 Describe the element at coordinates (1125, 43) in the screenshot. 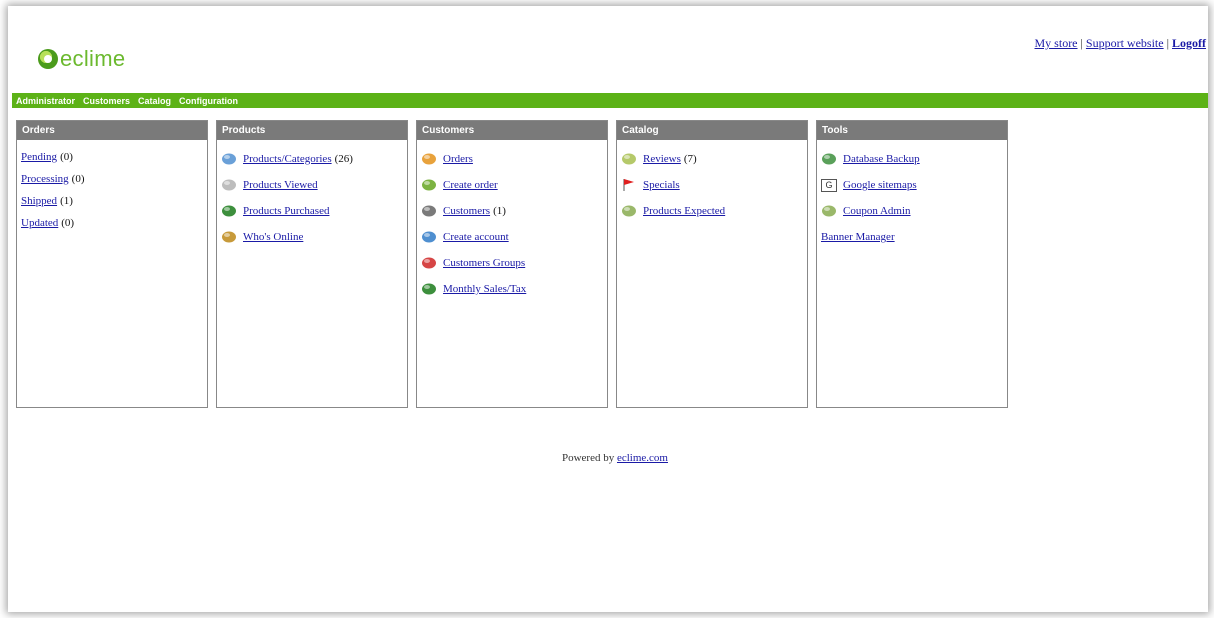

I see `support-website-link: Support website` at that location.